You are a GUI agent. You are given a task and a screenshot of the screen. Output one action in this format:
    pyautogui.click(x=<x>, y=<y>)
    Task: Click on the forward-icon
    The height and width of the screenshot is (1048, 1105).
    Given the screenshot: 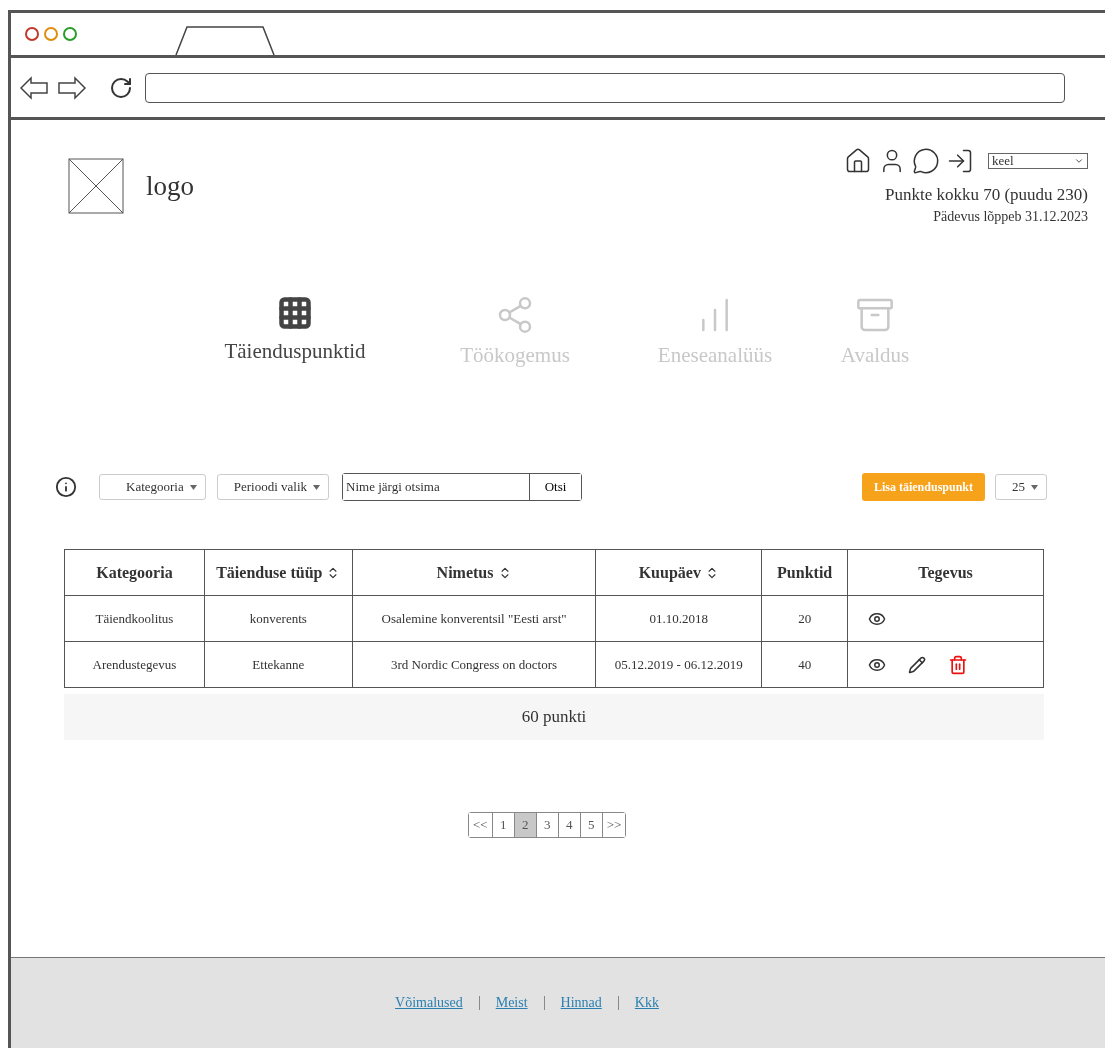 What is the action you would take?
    pyautogui.click(x=72, y=87)
    